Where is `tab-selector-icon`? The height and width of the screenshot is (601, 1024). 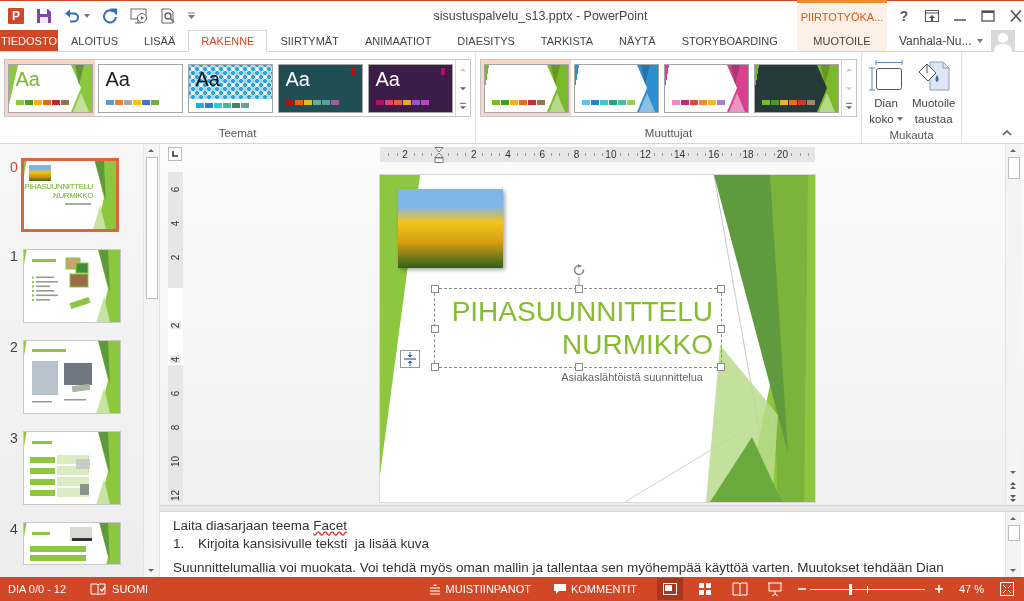 tab-selector-icon is located at coordinates (175, 154).